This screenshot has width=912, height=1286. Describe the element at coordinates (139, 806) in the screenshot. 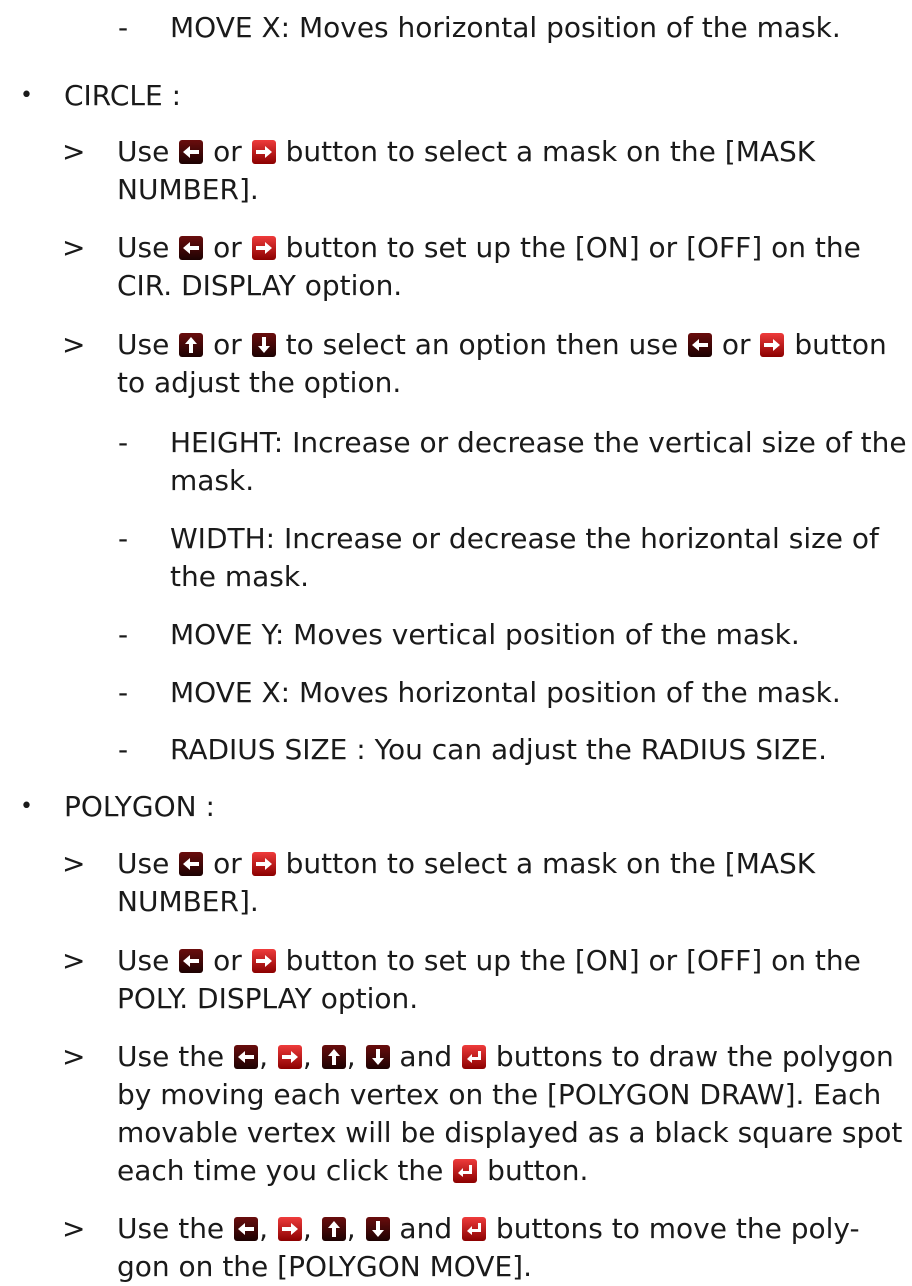

I see `heading-polygon: POLYGON :` at that location.